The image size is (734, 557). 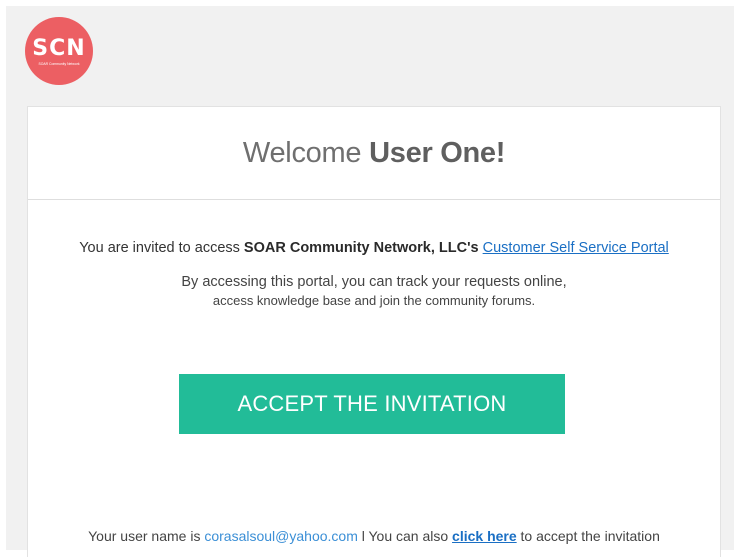 I want to click on click-here-link: click here, so click(x=484, y=536).